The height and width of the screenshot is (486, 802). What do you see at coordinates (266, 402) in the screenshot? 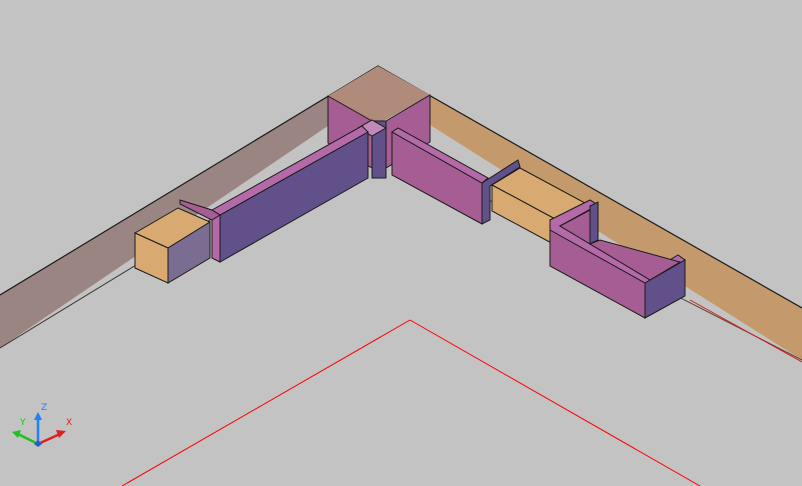
I see `red-line-left` at bounding box center [266, 402].